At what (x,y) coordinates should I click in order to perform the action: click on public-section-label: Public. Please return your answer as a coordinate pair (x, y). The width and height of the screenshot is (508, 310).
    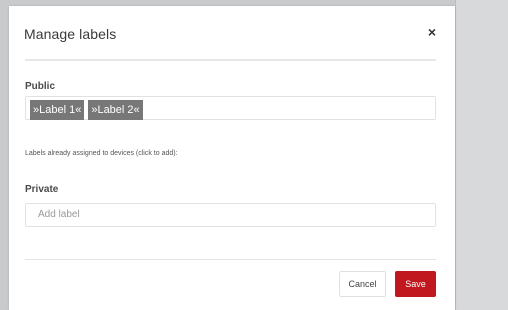
    Looking at the image, I should click on (40, 86).